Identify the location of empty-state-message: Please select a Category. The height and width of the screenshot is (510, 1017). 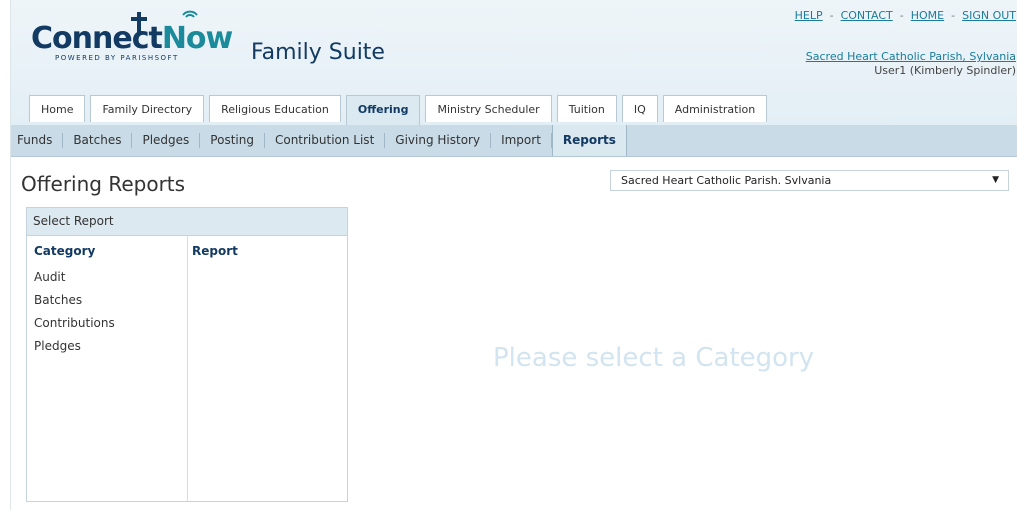
(654, 358).